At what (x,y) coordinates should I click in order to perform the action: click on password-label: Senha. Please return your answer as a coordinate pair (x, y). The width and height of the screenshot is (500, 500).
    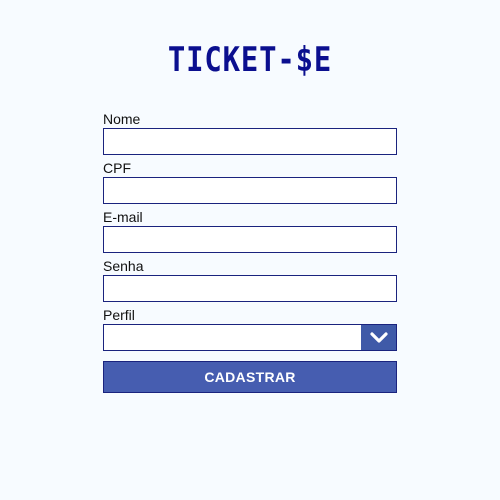
    Looking at the image, I should click on (123, 266).